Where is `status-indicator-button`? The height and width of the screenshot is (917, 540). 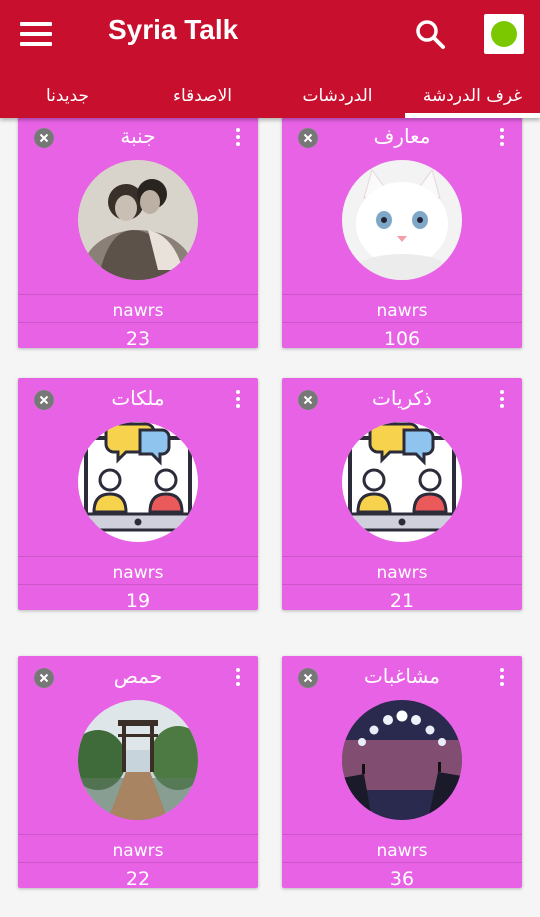 status-indicator-button is located at coordinates (504, 34).